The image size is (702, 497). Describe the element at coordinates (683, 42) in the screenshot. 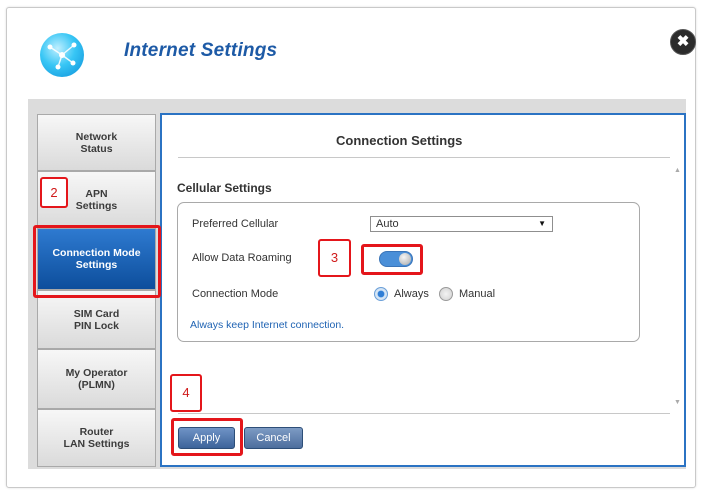

I see `close-icon: ✖` at that location.